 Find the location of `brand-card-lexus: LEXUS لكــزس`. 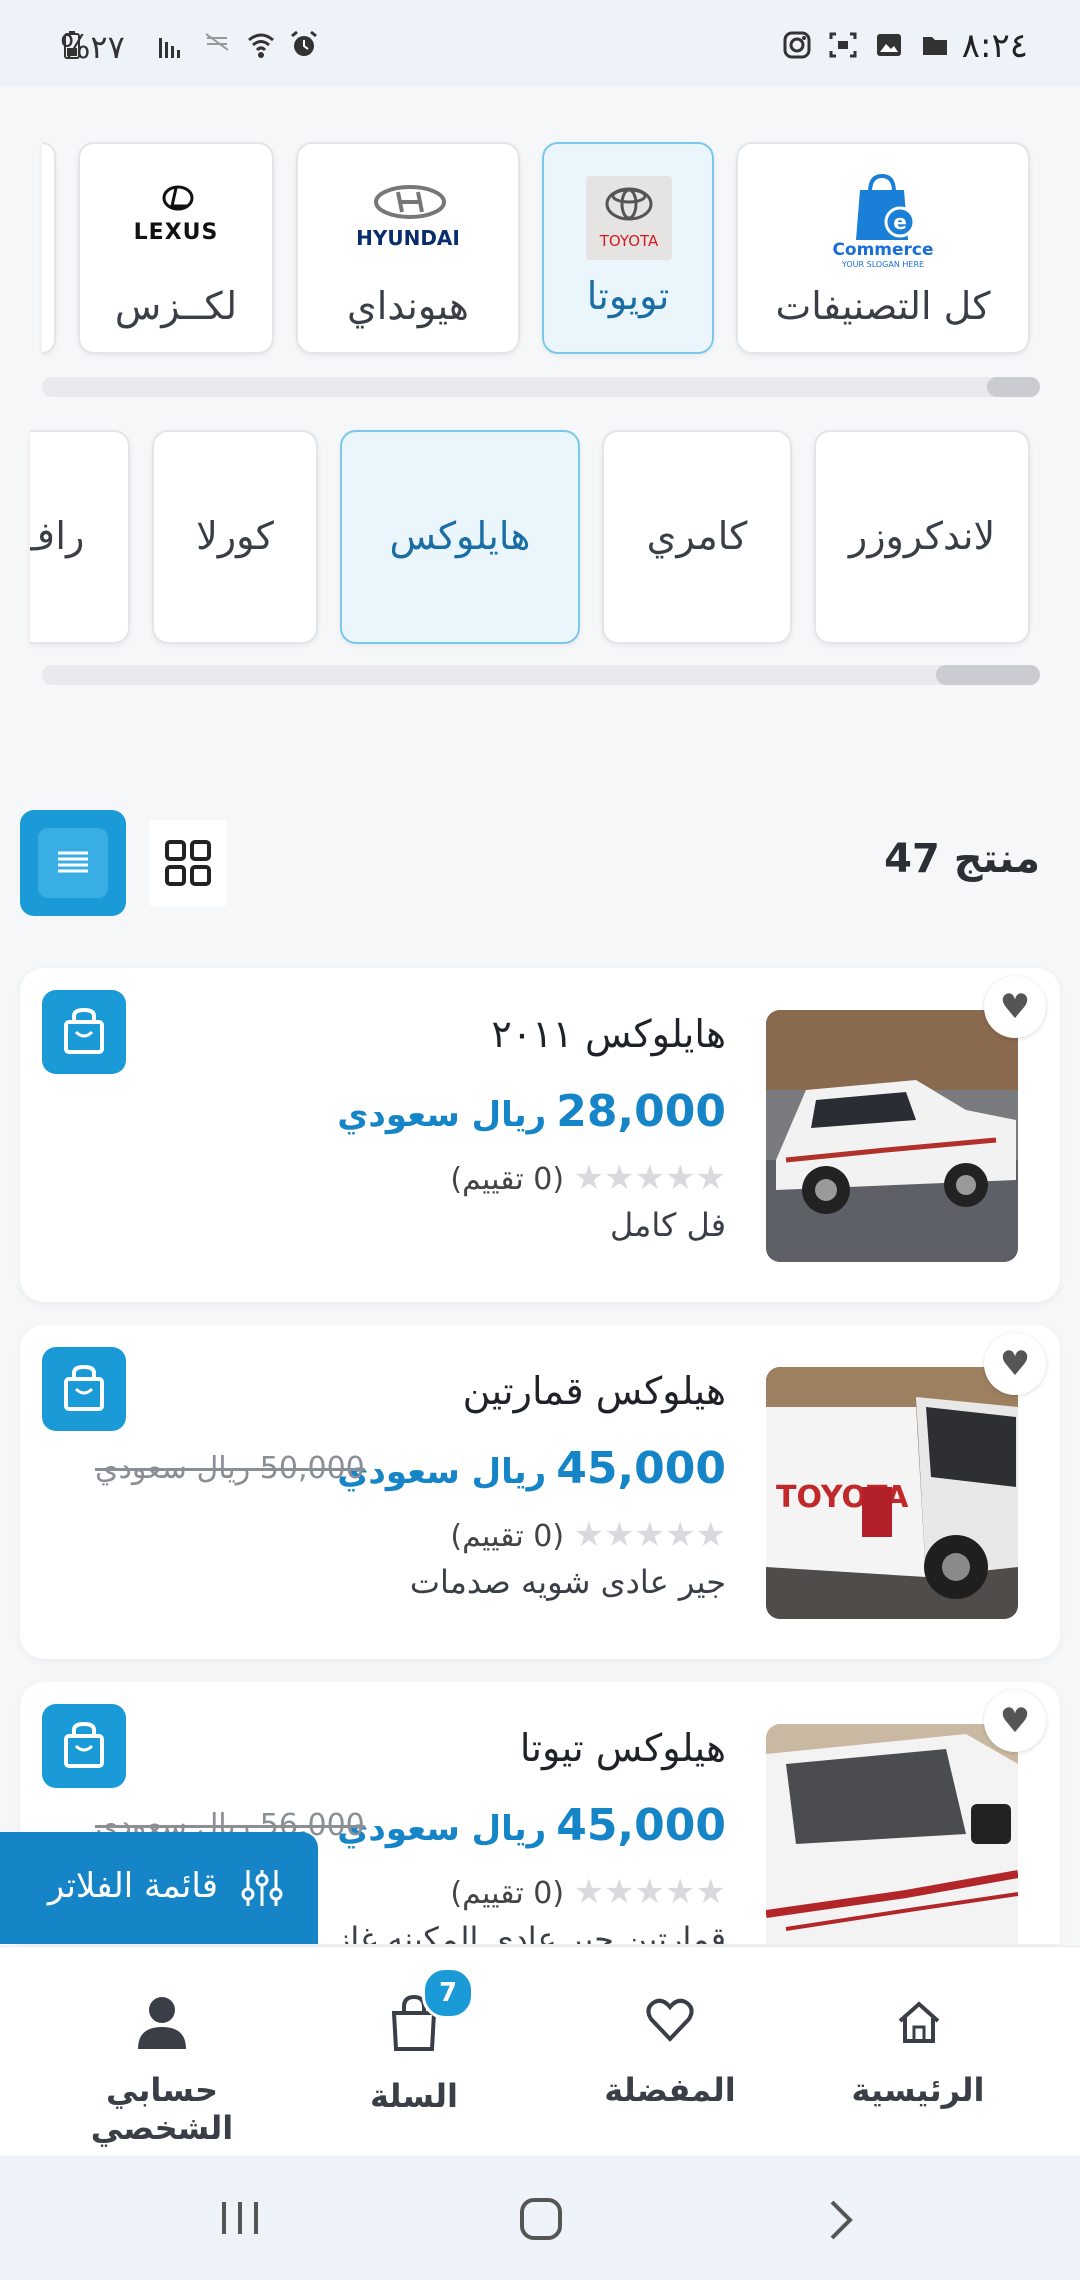

brand-card-lexus: LEXUS لكــزس is located at coordinates (176, 248).